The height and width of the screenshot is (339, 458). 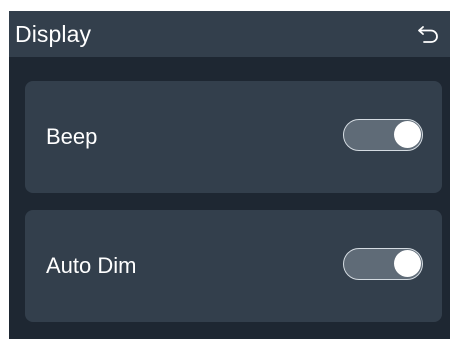 I want to click on back-arrow-icon, so click(x=428, y=34).